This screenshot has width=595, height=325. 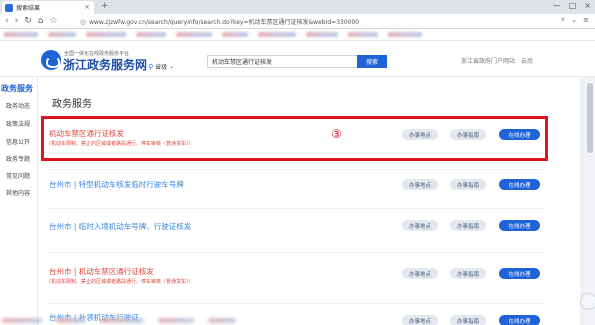 I want to click on new-tab-icon: +, so click(x=105, y=6).